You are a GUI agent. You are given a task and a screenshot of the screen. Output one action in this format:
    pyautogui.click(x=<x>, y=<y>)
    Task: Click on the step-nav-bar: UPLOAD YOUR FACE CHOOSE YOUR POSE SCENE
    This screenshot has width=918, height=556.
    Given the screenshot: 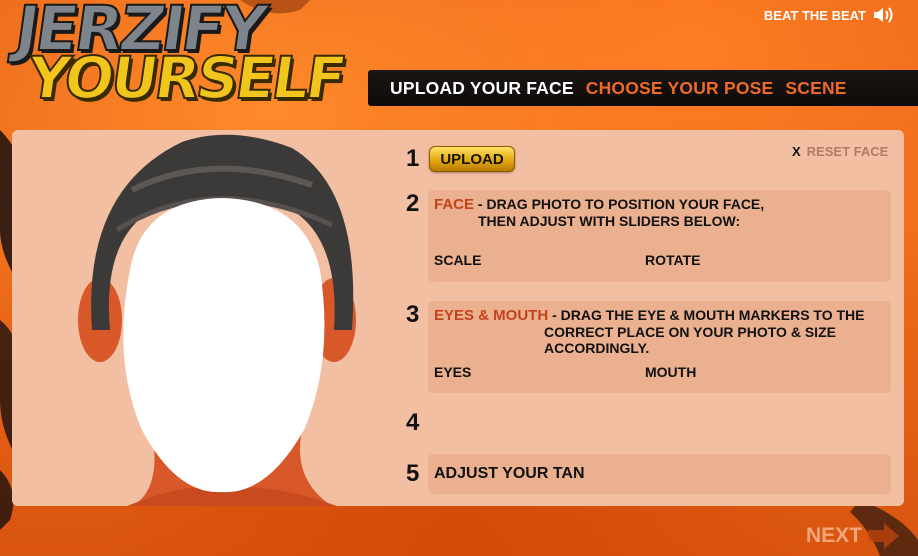 What is the action you would take?
    pyautogui.click(x=643, y=88)
    